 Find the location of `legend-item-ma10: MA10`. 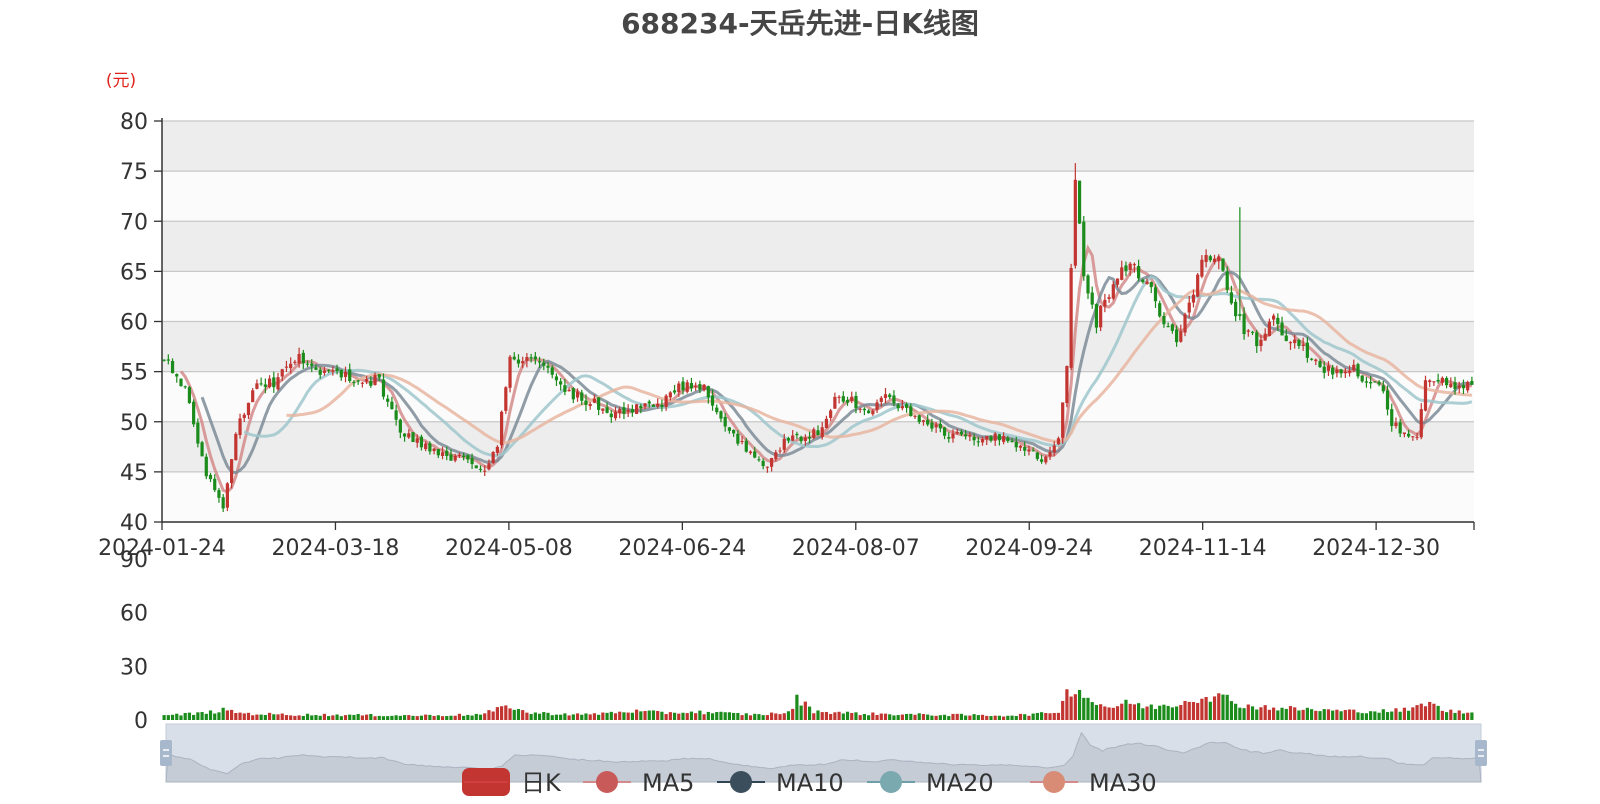

legend-item-ma10: MA10 is located at coordinates (780, 783).